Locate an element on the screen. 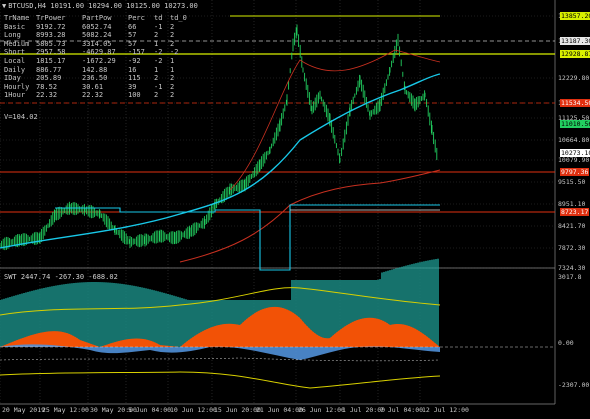 The width and height of the screenshot is (590, 419). table-cell: -4629.87 is located at coordinates (99, 52).